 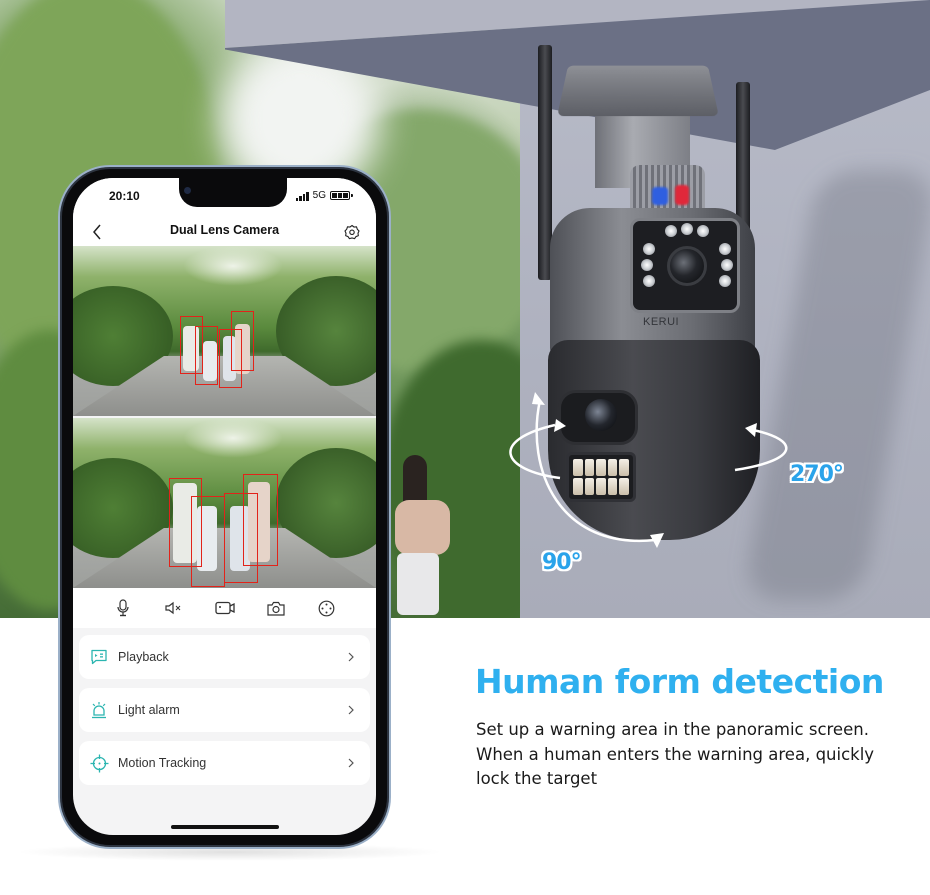 I want to click on menu-item-playback: Playback, so click(x=224, y=657).